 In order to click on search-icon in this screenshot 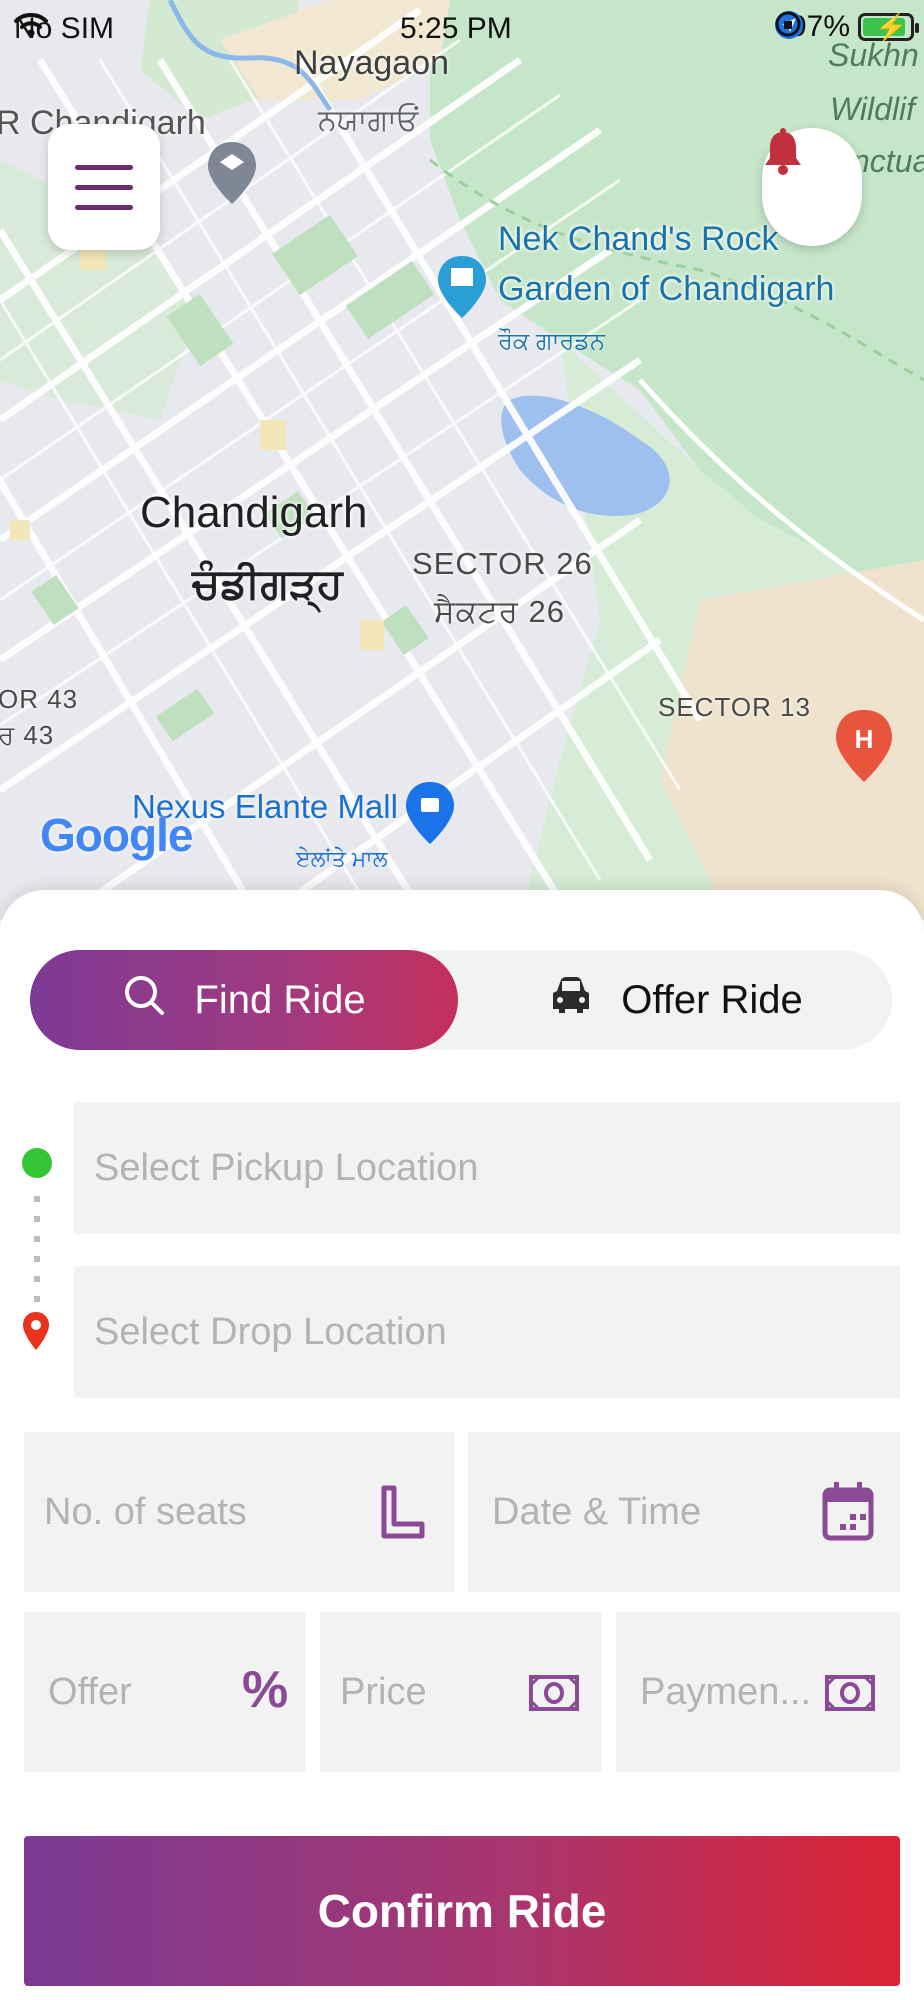, I will do `click(144, 1000)`.